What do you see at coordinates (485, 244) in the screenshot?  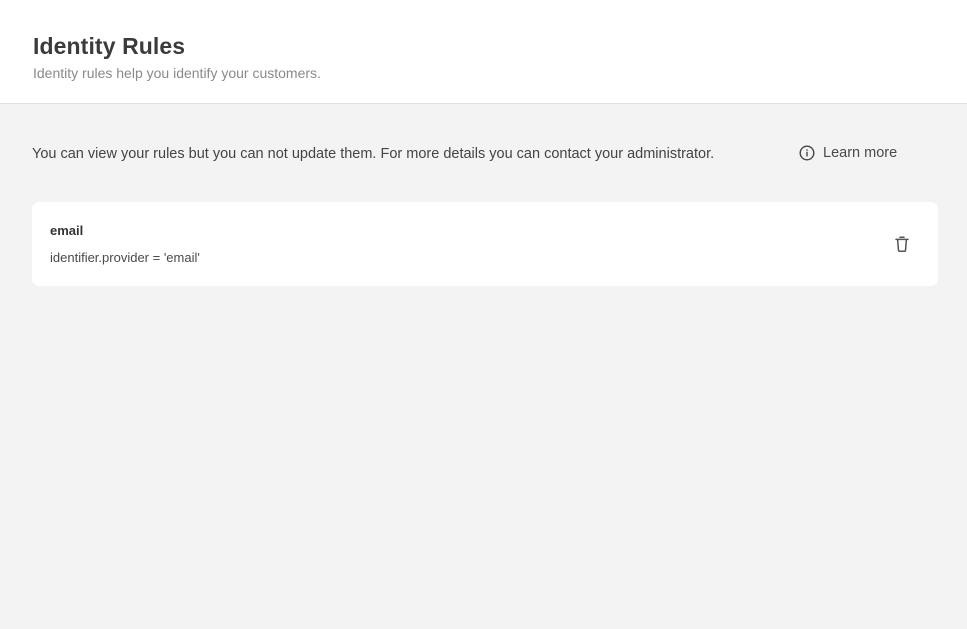 I see `rule-card: email identifier.provider = 'email'` at bounding box center [485, 244].